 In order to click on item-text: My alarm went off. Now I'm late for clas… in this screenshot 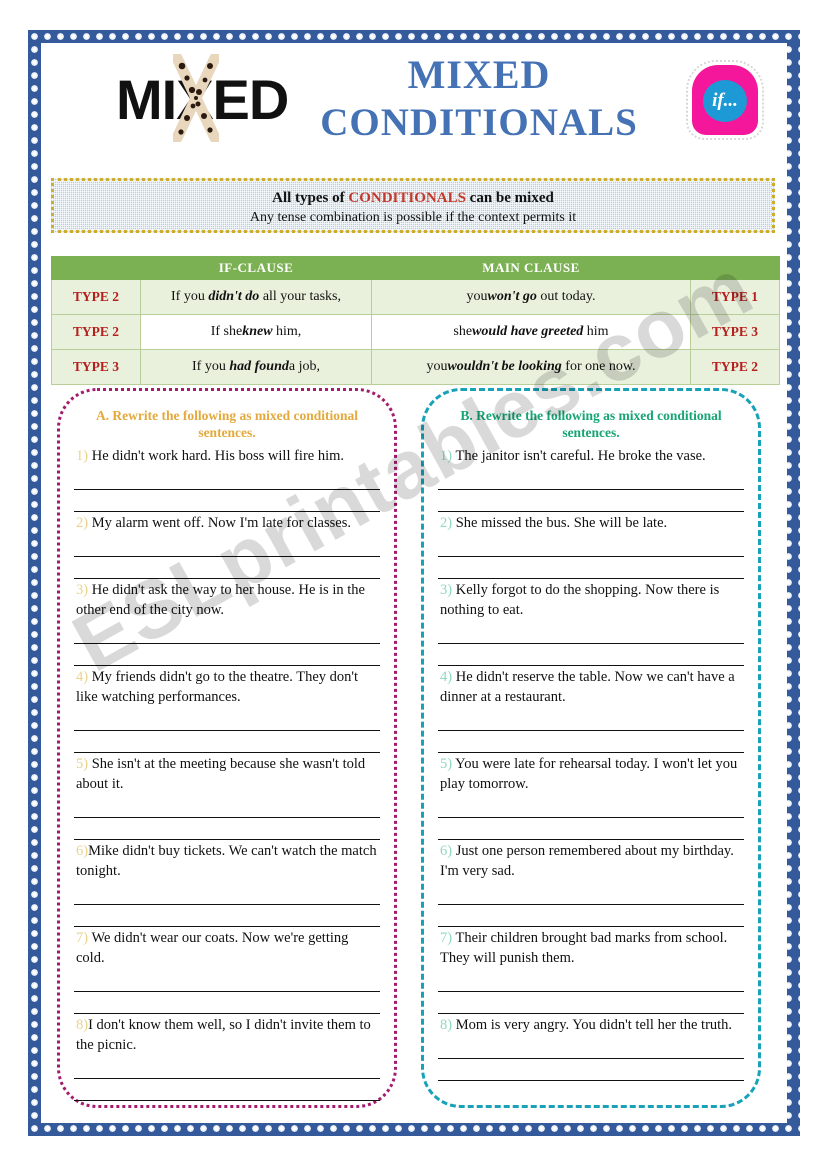, I will do `click(219, 523)`.